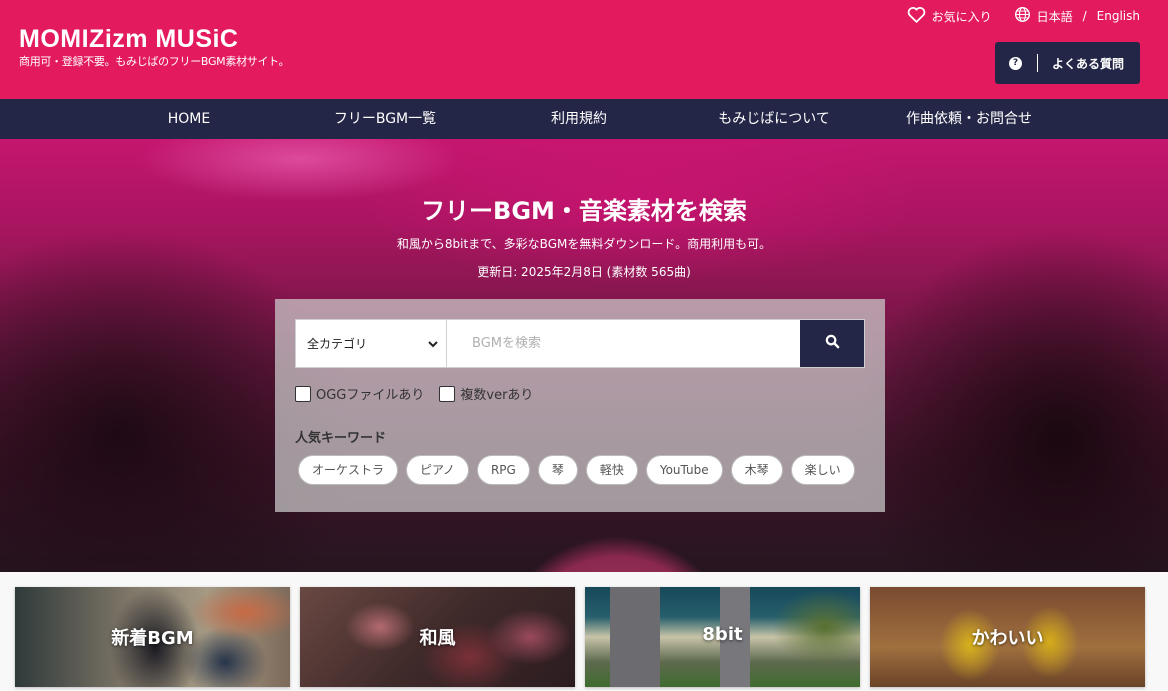 The width and height of the screenshot is (1168, 691). What do you see at coordinates (557, 470) in the screenshot?
I see `keyword-tag: 琴` at bounding box center [557, 470].